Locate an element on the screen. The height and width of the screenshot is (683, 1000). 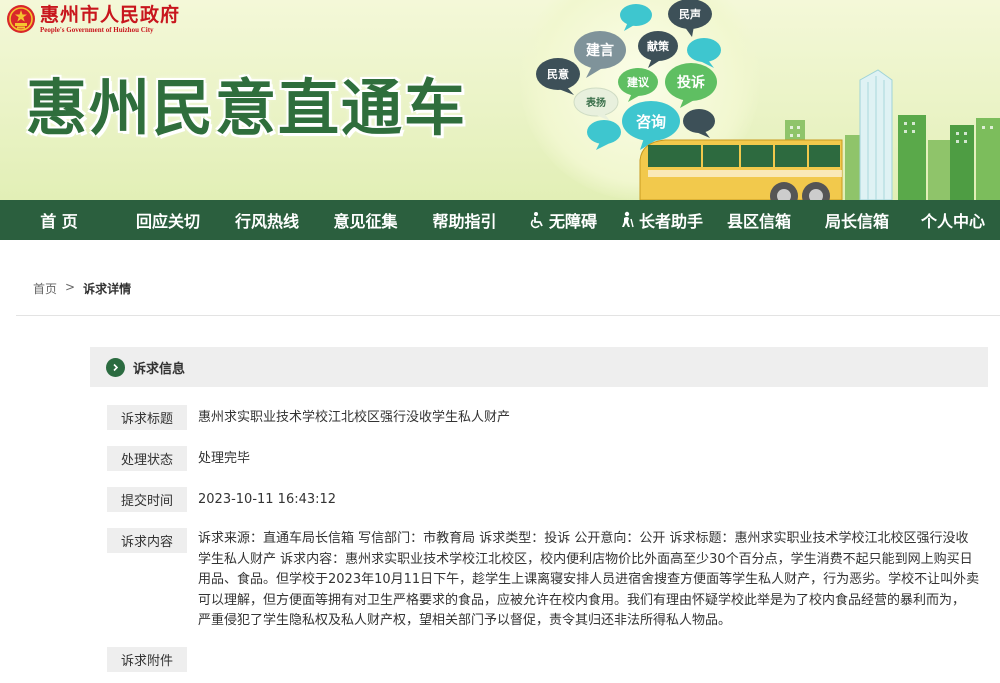
nav-item-guide: 帮助指引 is located at coordinates (464, 220).